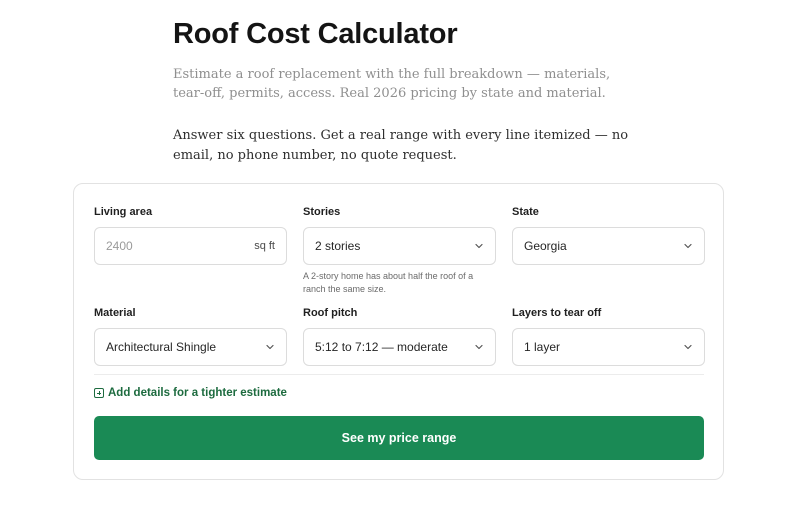 This screenshot has width=800, height=508. What do you see at coordinates (99, 393) in the screenshot?
I see `plus-square-icon` at bounding box center [99, 393].